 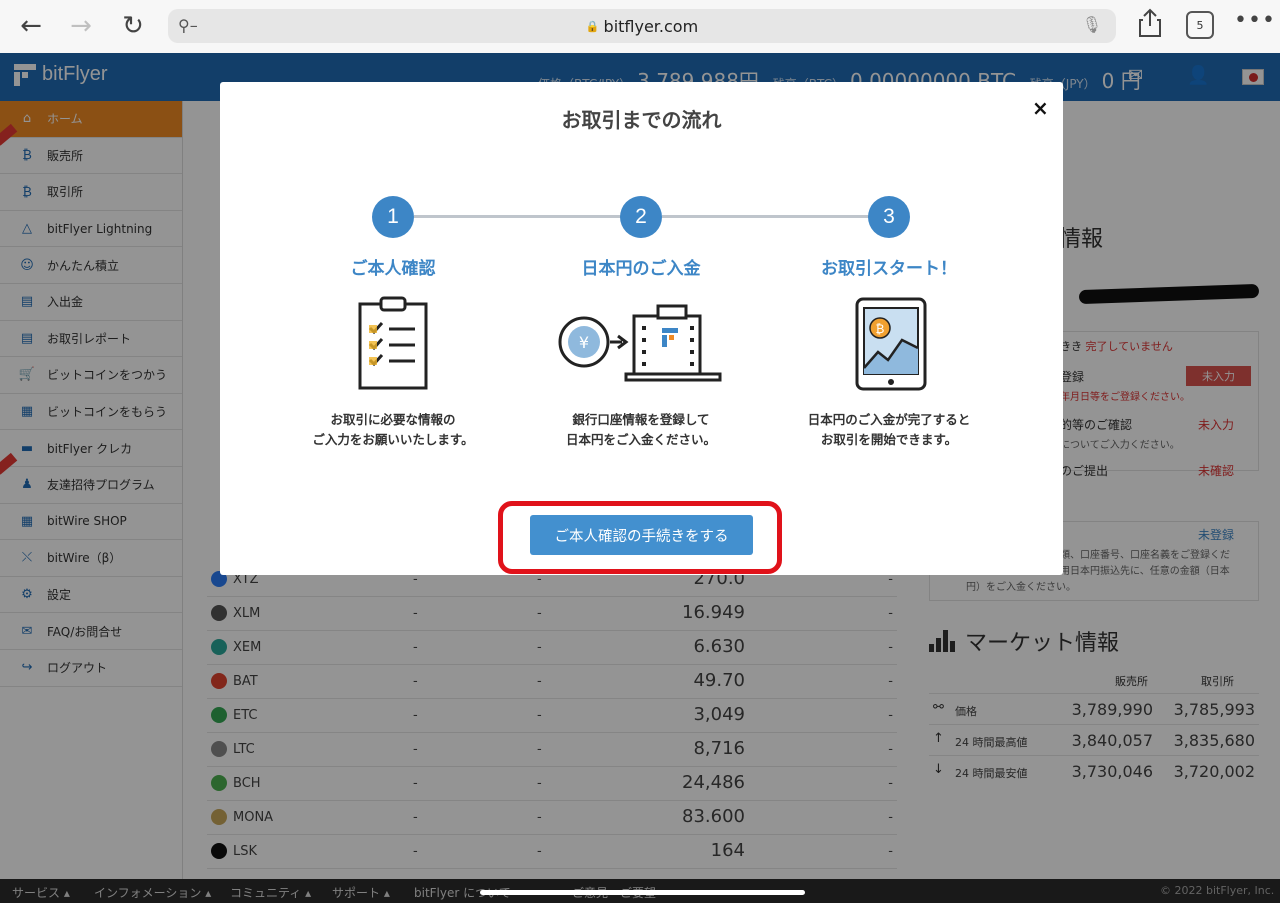 I want to click on start-verification-button: ご本人確認の手続きをする, so click(x=641, y=535).